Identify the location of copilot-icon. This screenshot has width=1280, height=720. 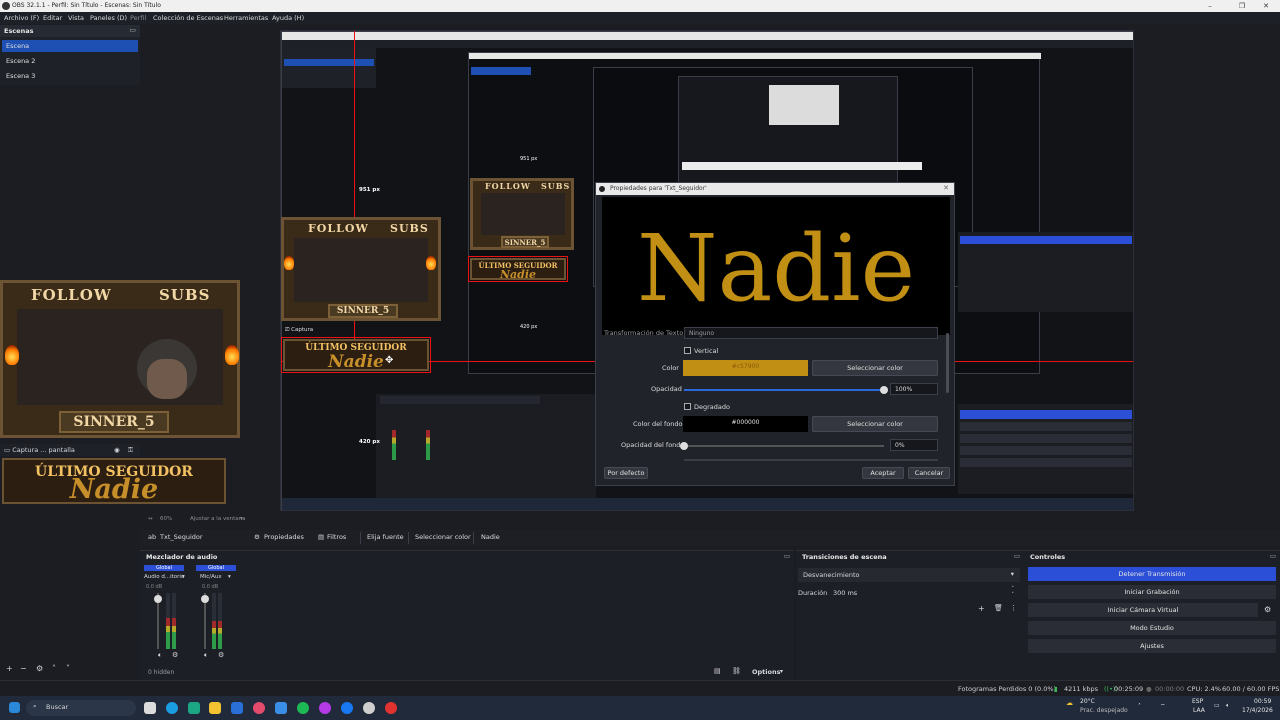
(194, 708).